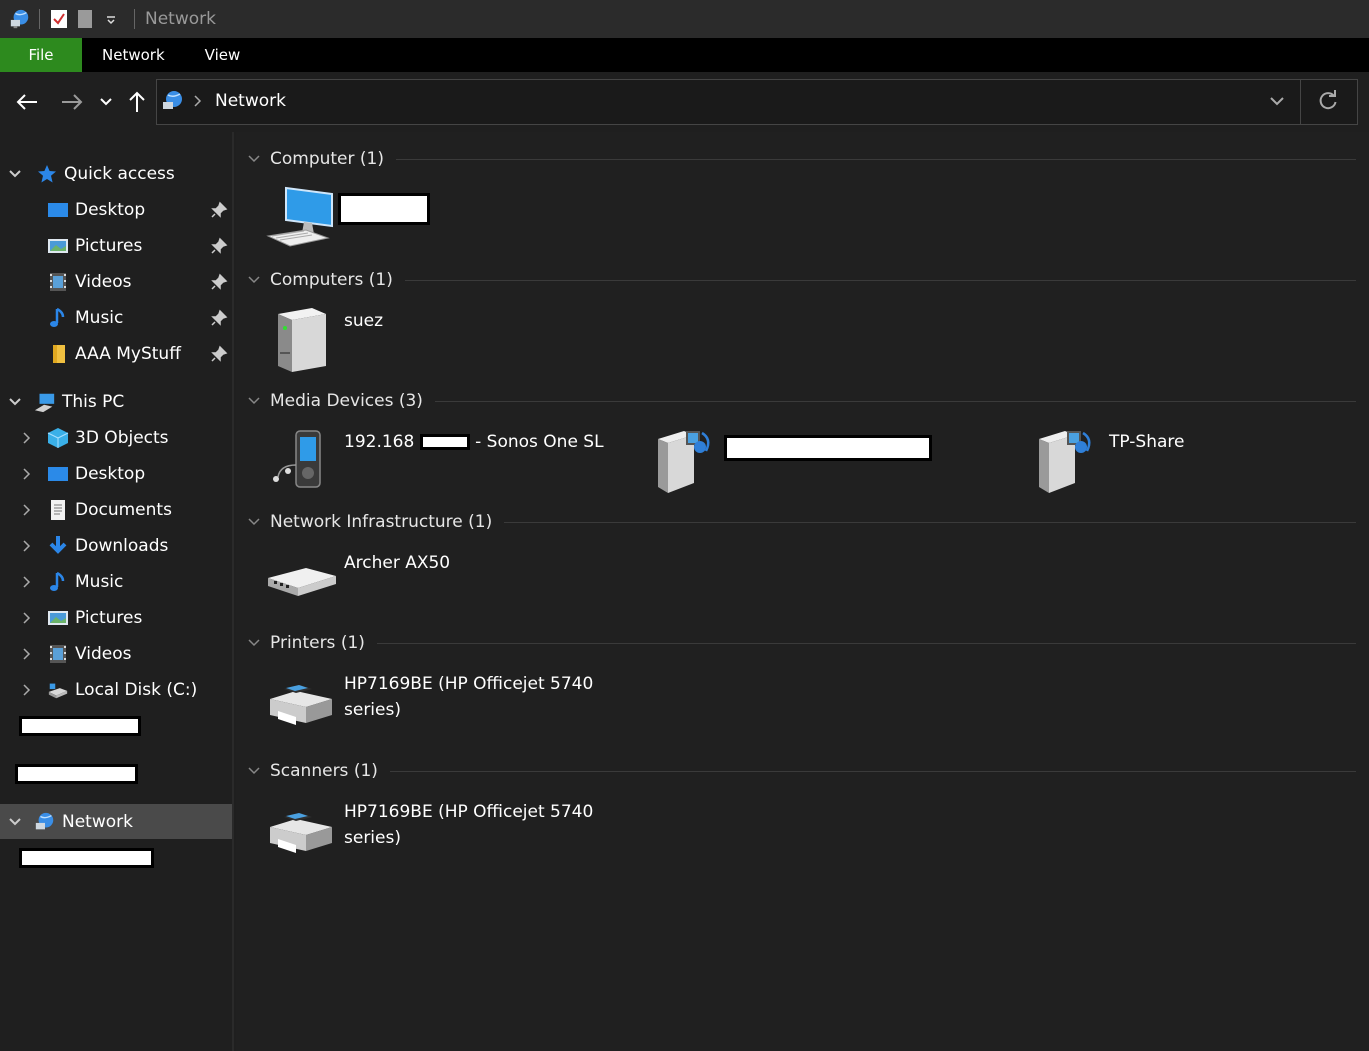 This screenshot has width=1369, height=1051. Describe the element at coordinates (198, 101) in the screenshot. I see `chevron-right-icon` at that location.